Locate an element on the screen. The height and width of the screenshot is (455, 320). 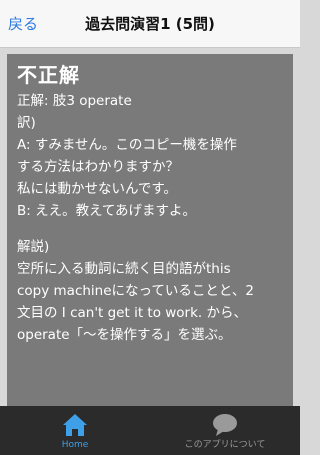
navigation-bar: 戻る 過去問演習1 (5問) is located at coordinates (150, 24).